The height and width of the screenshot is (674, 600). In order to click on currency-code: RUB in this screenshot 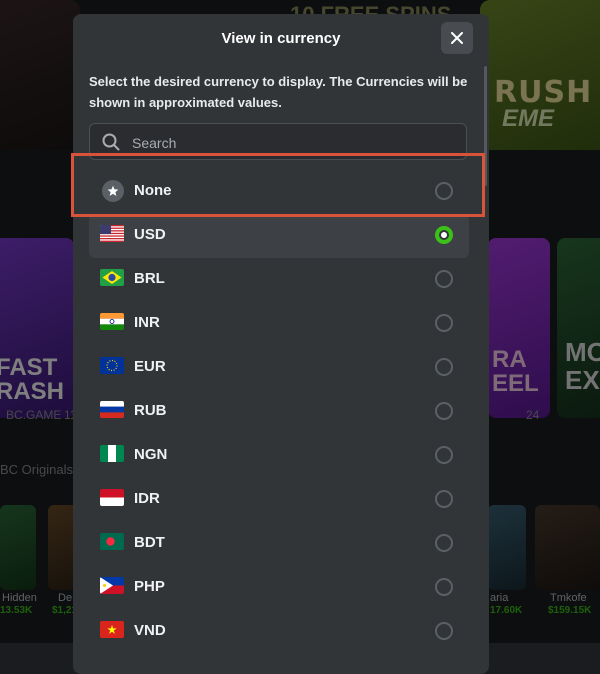, I will do `click(150, 410)`.